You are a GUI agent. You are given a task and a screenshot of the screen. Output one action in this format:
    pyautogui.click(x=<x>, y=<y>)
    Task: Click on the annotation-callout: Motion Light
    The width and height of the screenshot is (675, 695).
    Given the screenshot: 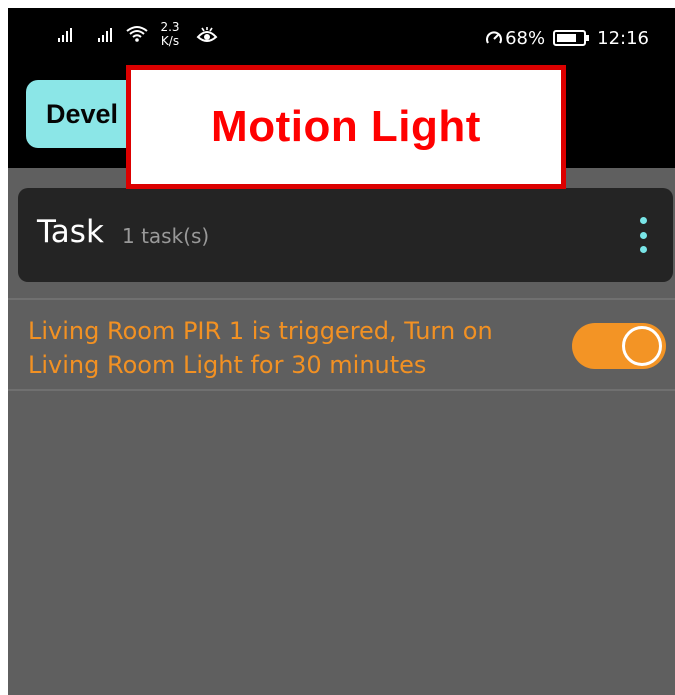 What is the action you would take?
    pyautogui.click(x=346, y=127)
    